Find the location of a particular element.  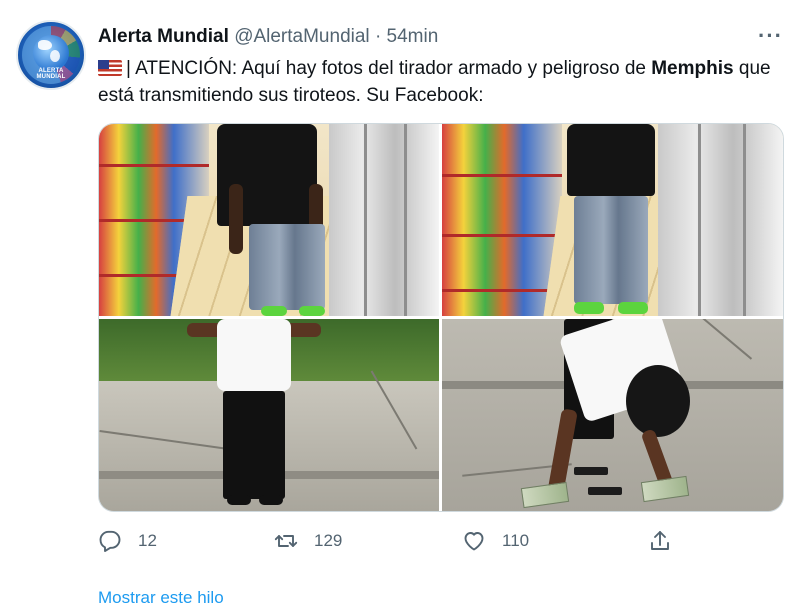

person-arm is located at coordinates (236, 219).